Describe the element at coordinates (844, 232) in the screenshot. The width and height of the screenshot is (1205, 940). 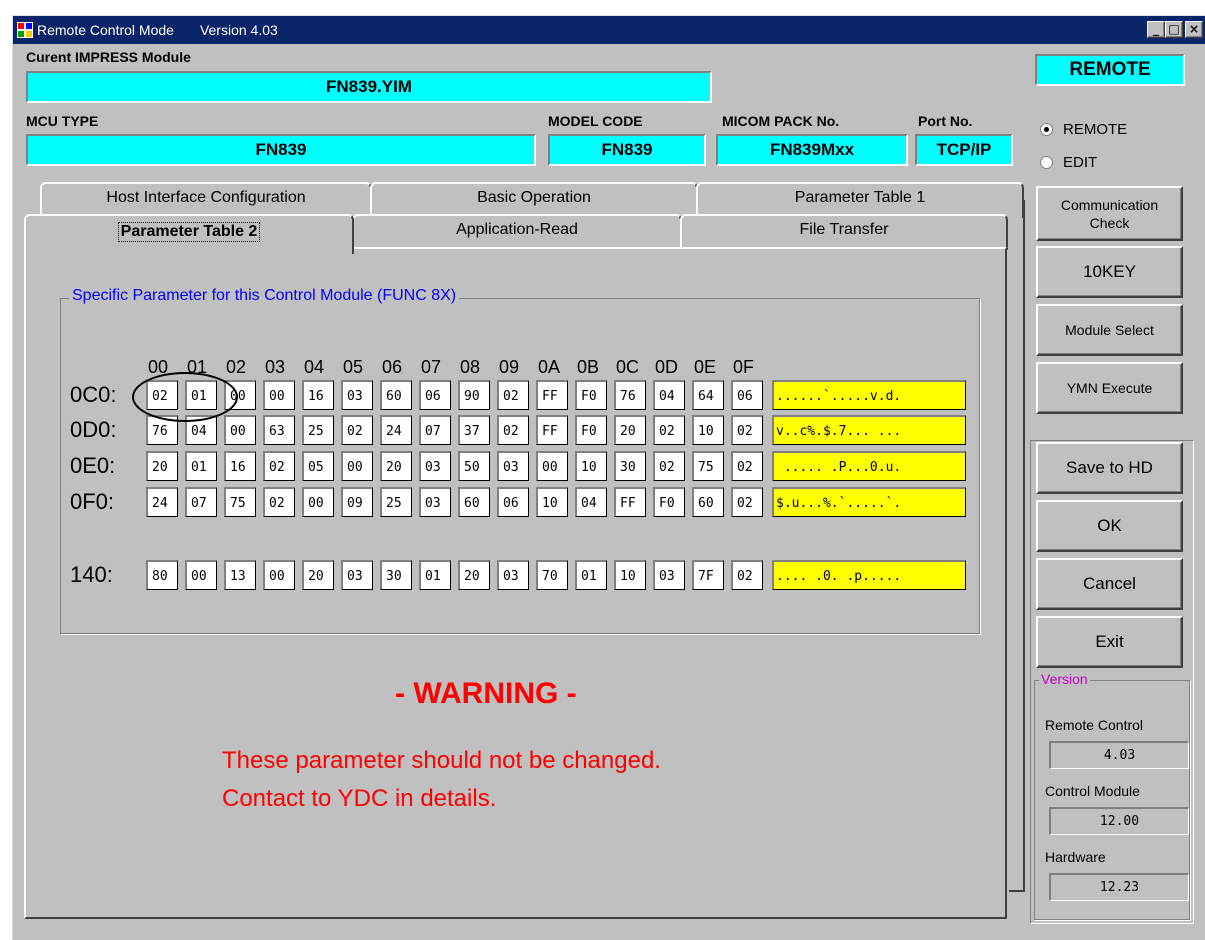
I see `tab-file-transfer: File Transfer` at that location.